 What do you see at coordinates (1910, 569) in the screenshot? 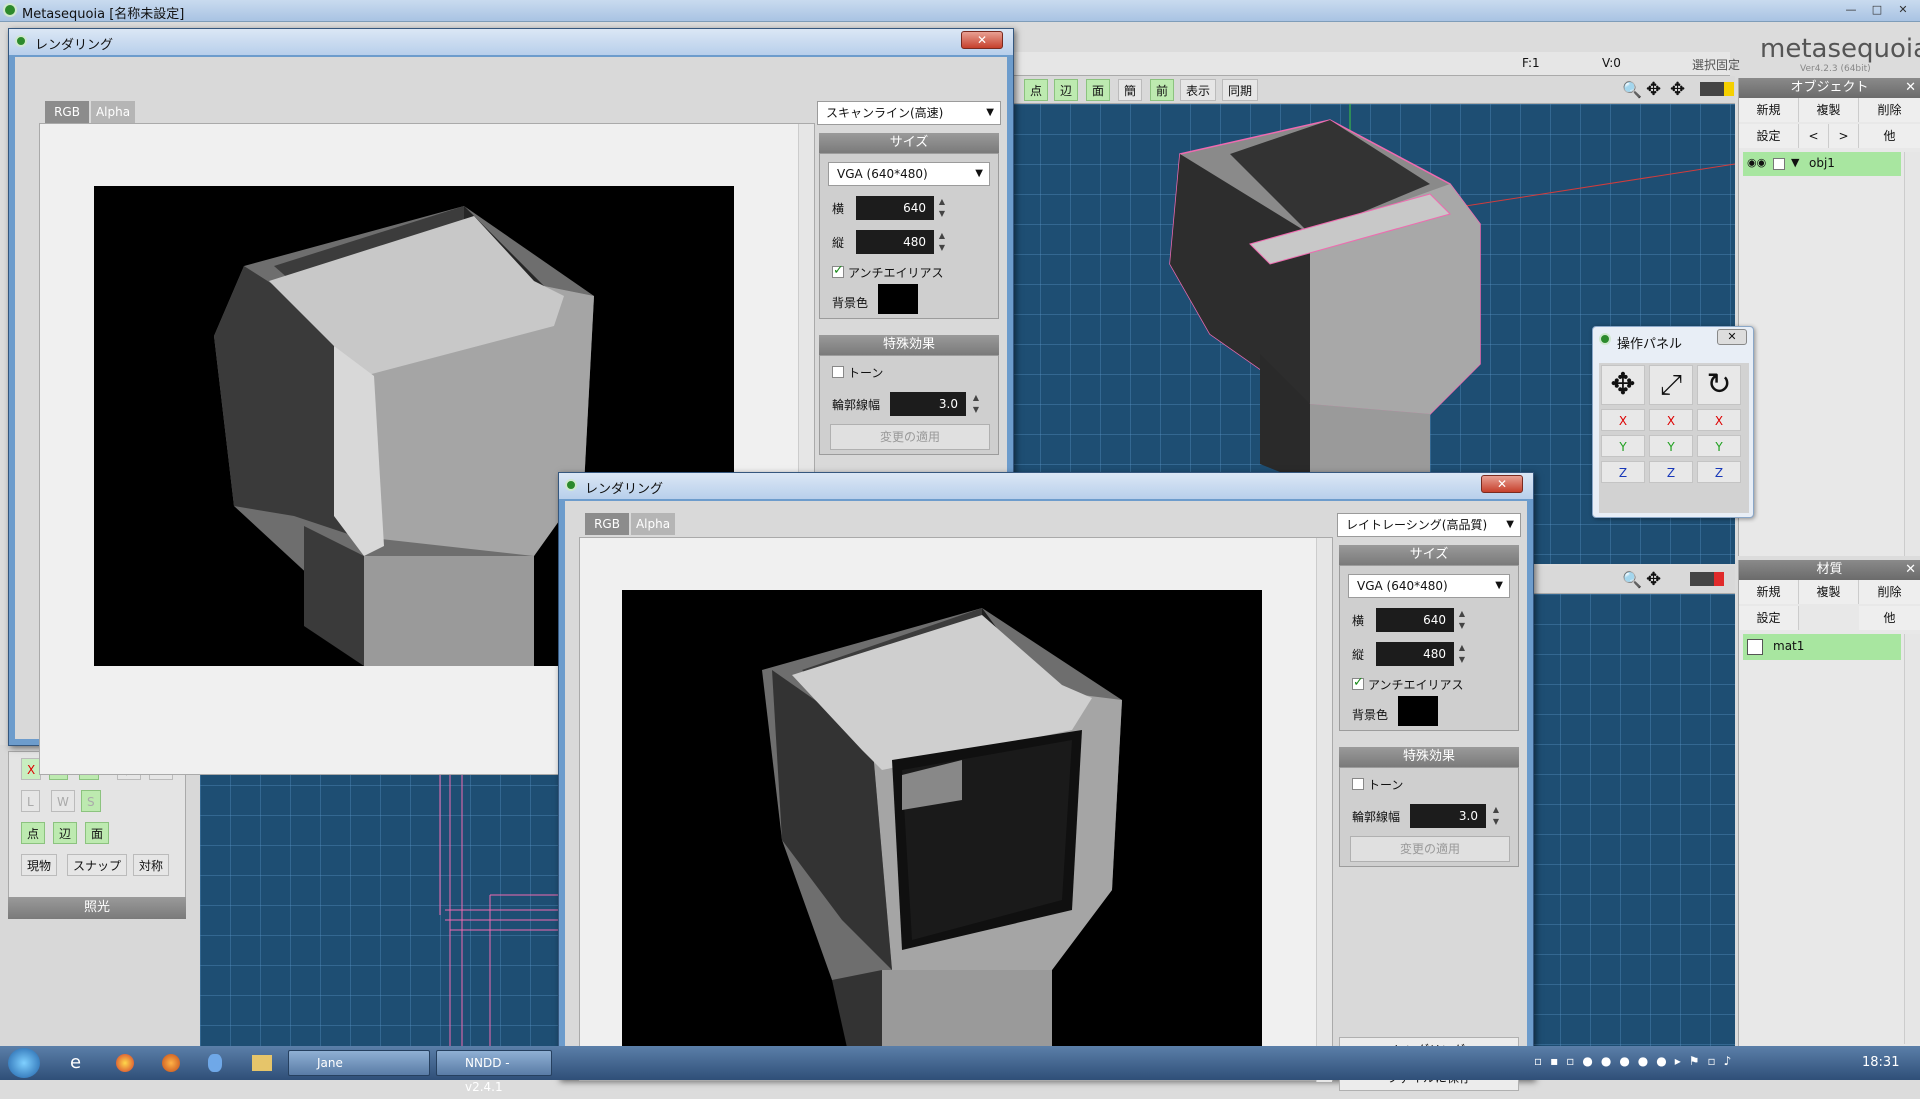
I see `material-panel-close-icon: ✕` at bounding box center [1910, 569].